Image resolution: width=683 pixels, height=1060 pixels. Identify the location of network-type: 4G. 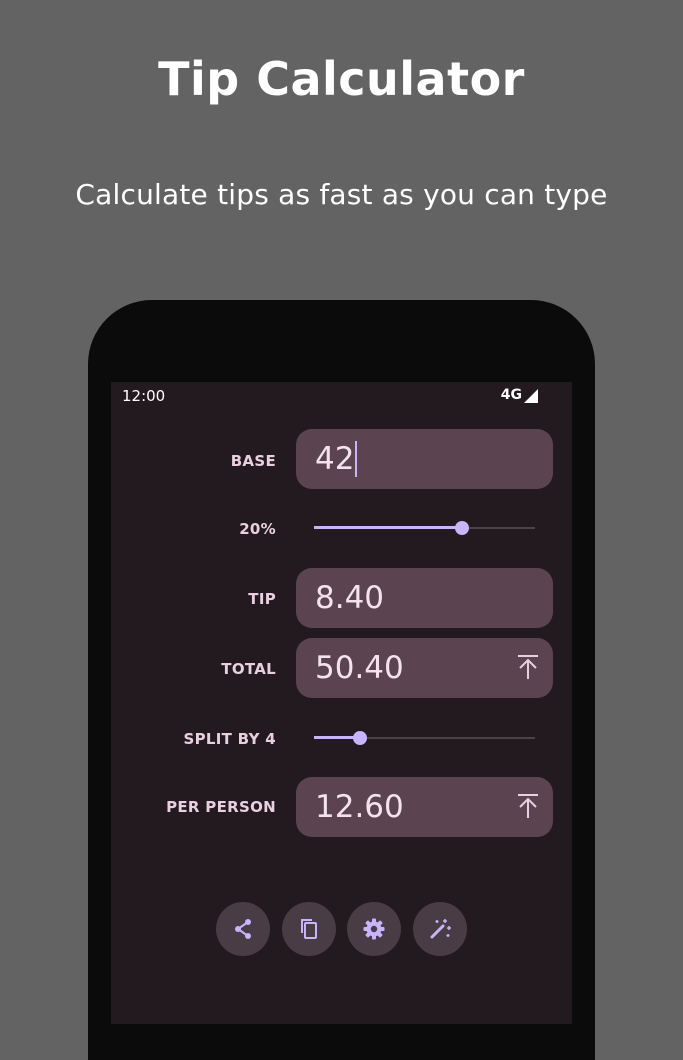
(511, 395).